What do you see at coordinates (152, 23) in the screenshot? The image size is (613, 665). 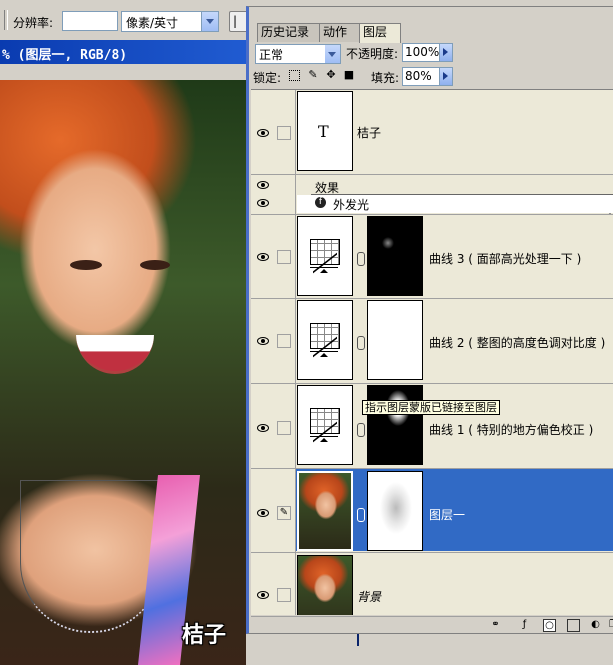 I see `resolution-unit-value: 像素/英寸` at bounding box center [152, 23].